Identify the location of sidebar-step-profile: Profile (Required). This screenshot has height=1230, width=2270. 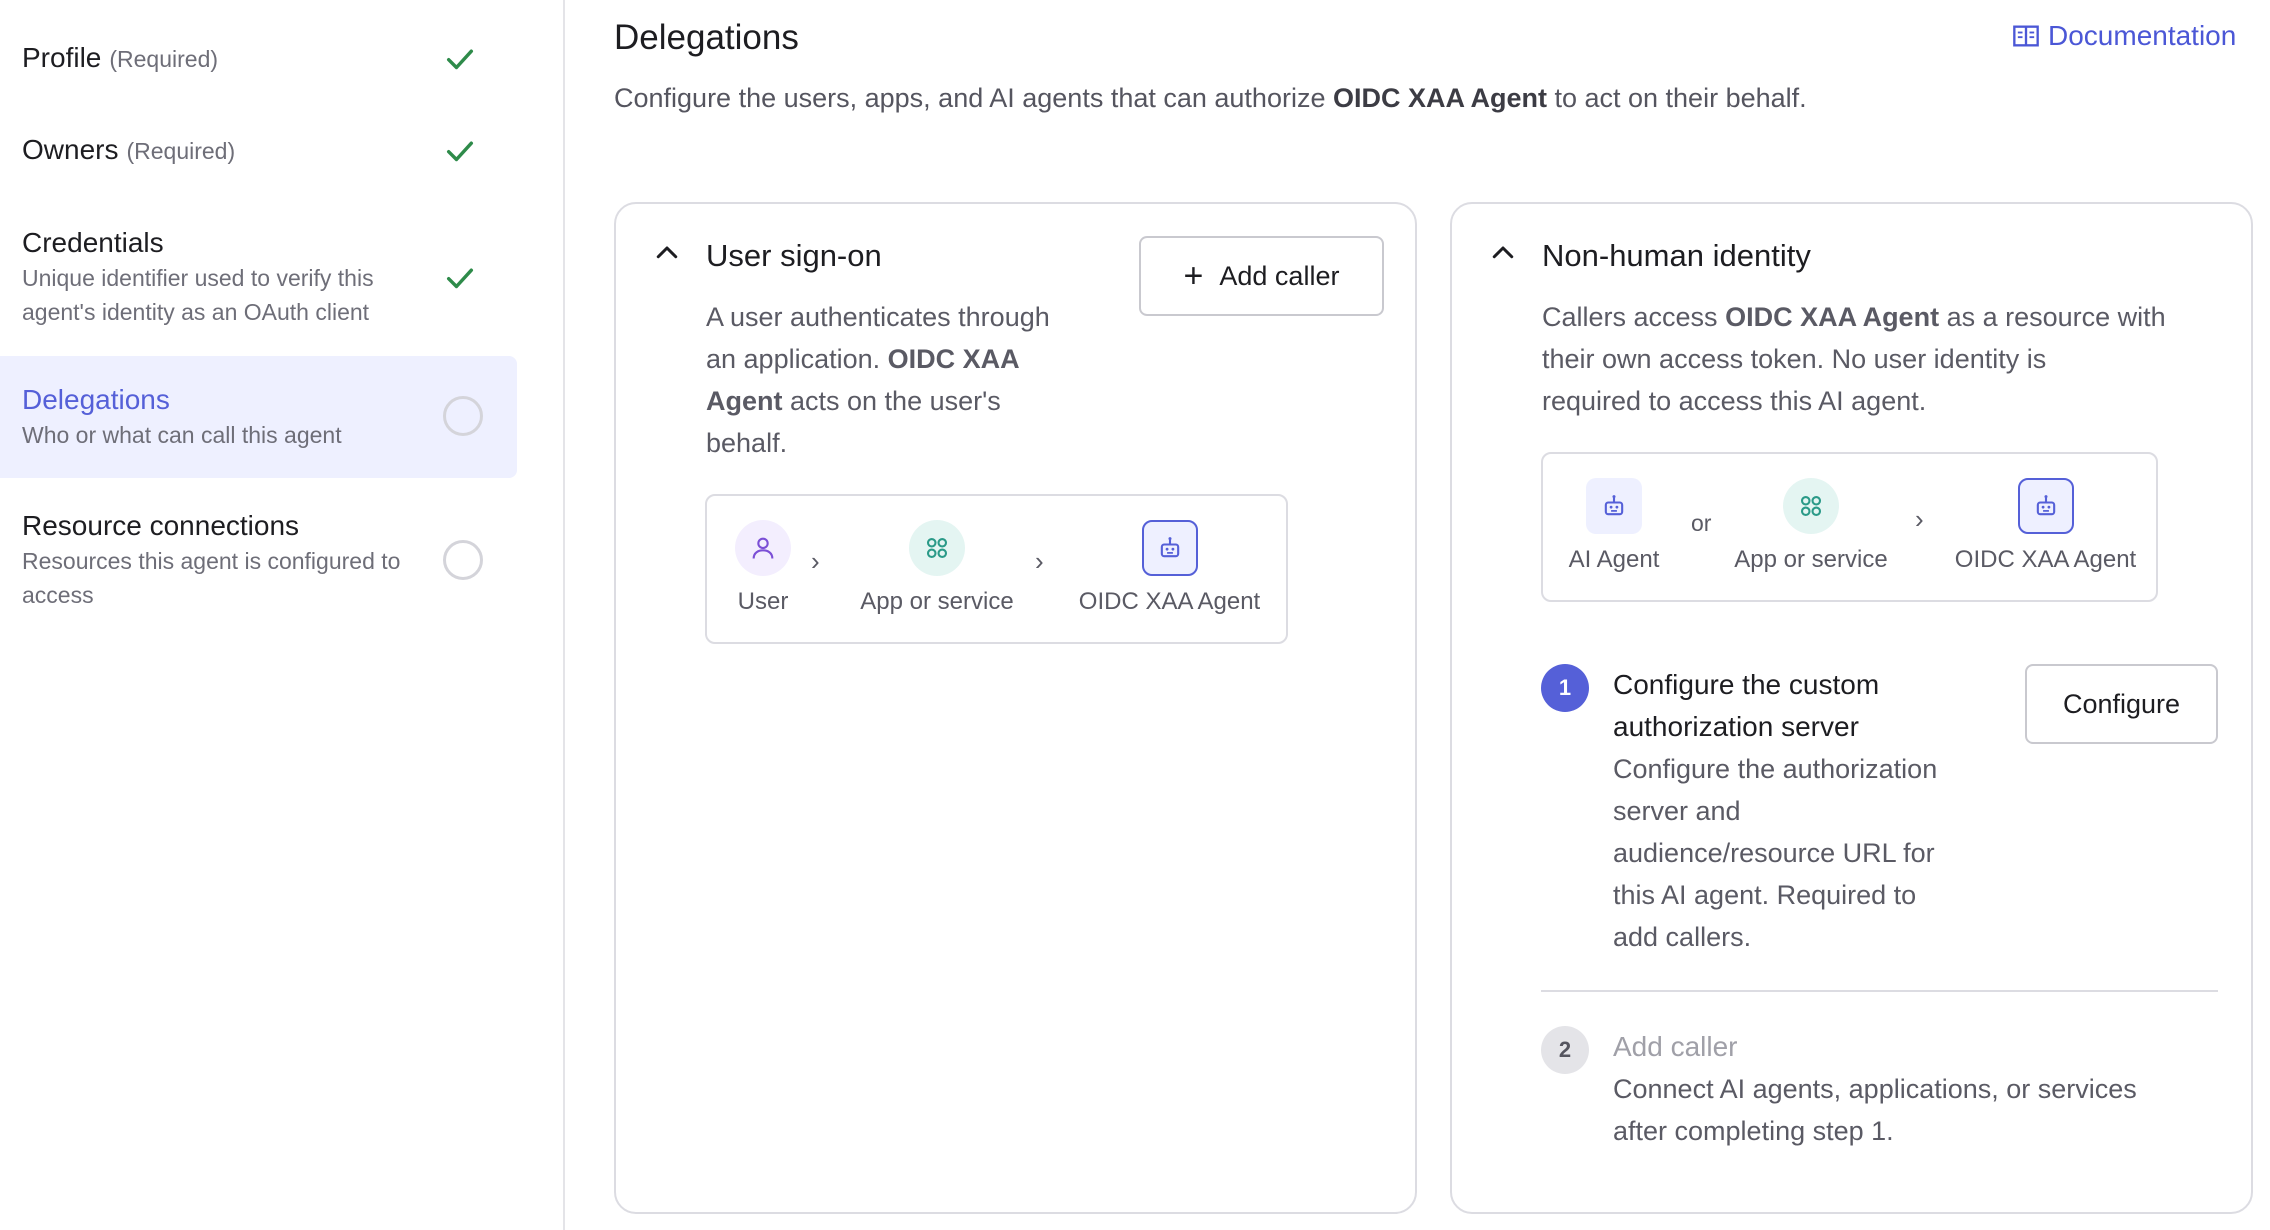
(258, 58).